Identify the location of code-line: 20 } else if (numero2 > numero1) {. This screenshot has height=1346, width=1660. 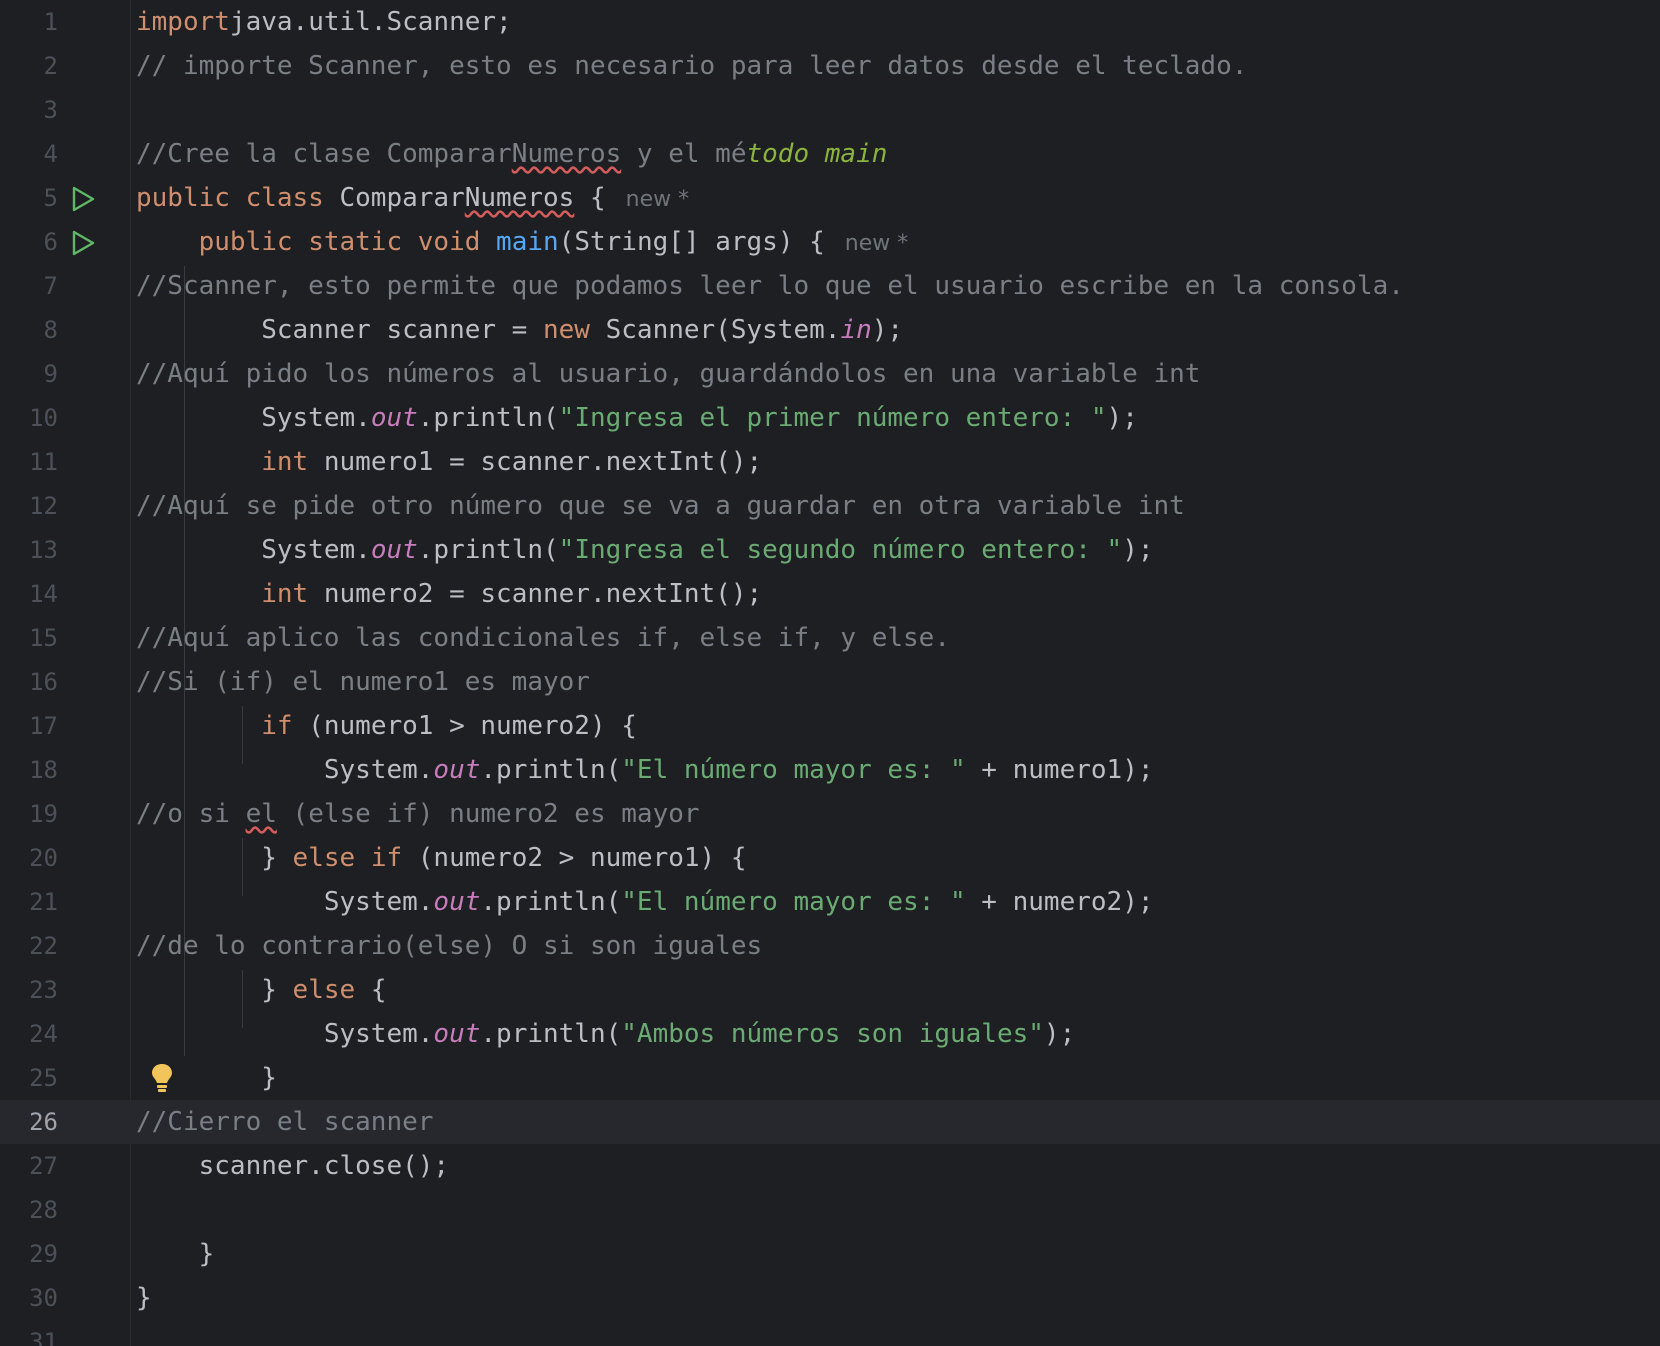
(830, 858).